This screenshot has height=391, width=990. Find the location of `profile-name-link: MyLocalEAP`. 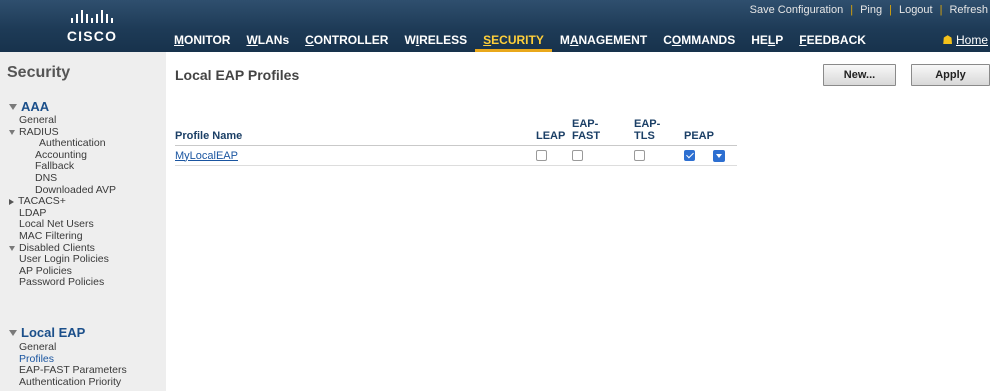

profile-name-link: MyLocalEAP is located at coordinates (206, 156).